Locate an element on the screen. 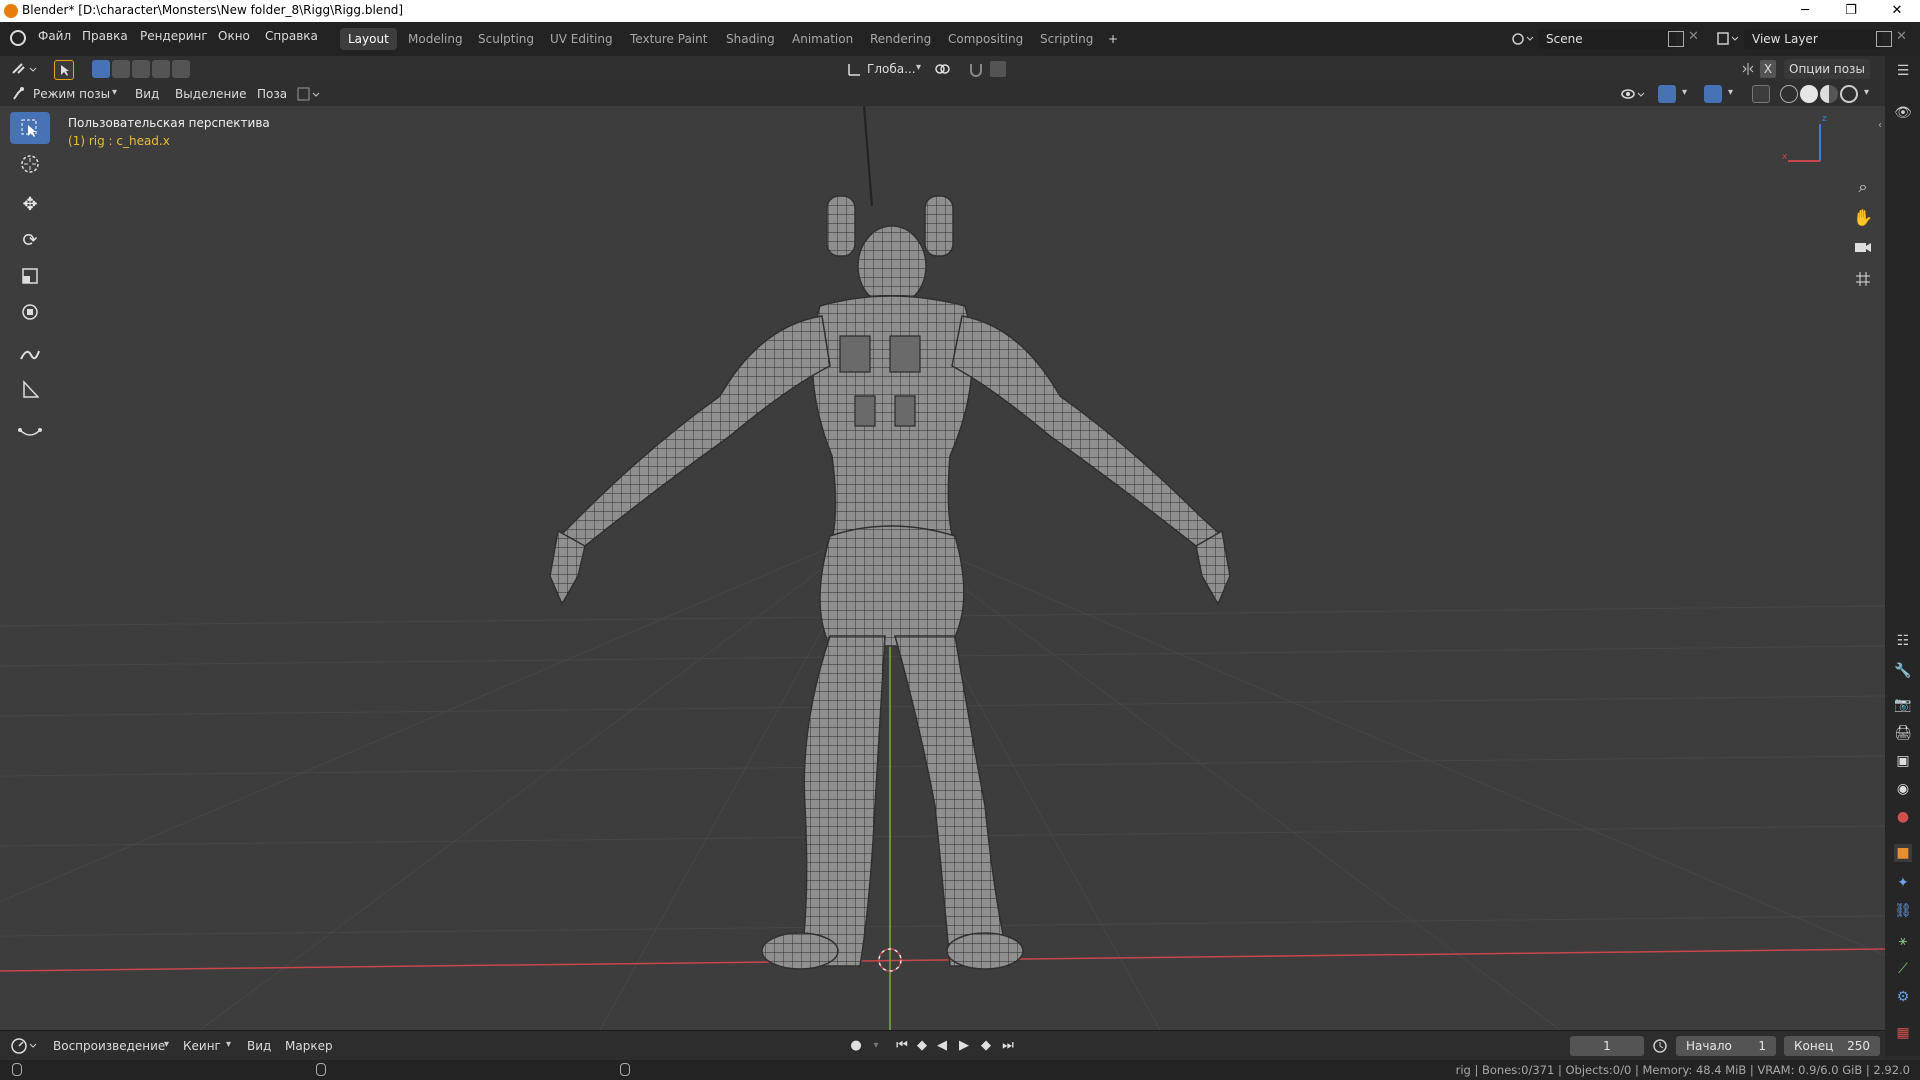 The width and height of the screenshot is (1920, 1080). blender-menu-icon is located at coordinates (18, 38).